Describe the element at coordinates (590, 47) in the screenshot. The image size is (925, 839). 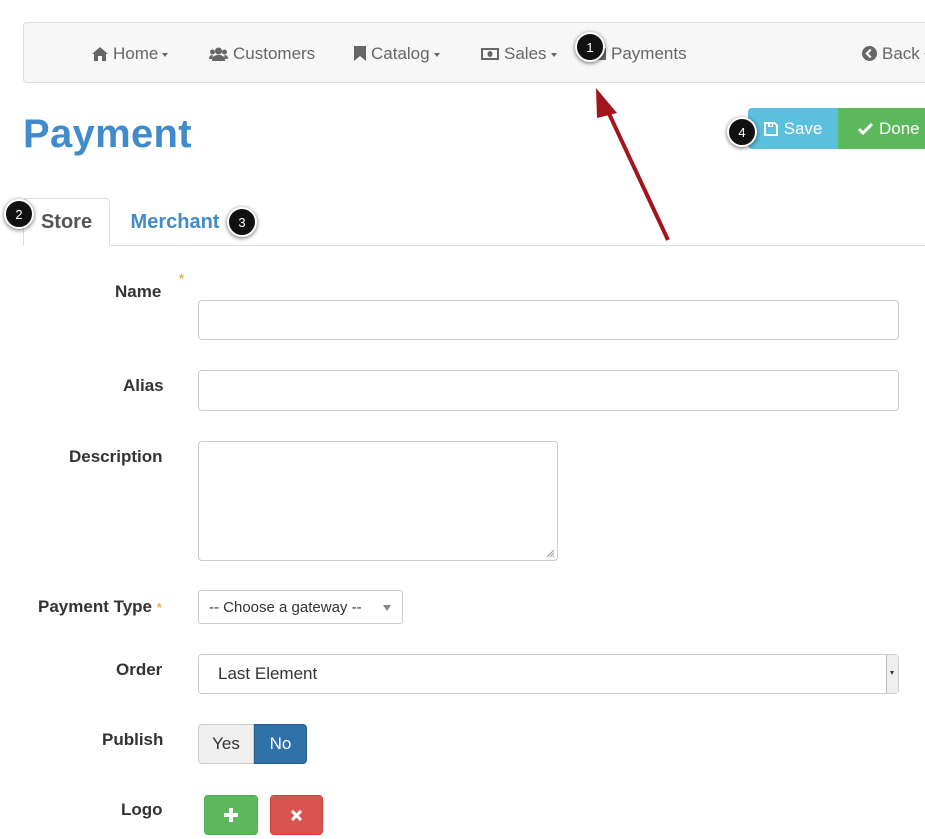
I see `callout-marker: 1` at that location.